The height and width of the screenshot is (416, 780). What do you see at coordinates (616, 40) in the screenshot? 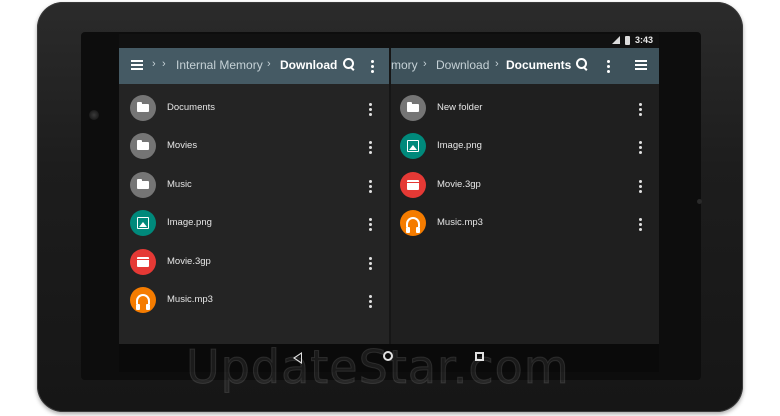
I see `signal-icon` at bounding box center [616, 40].